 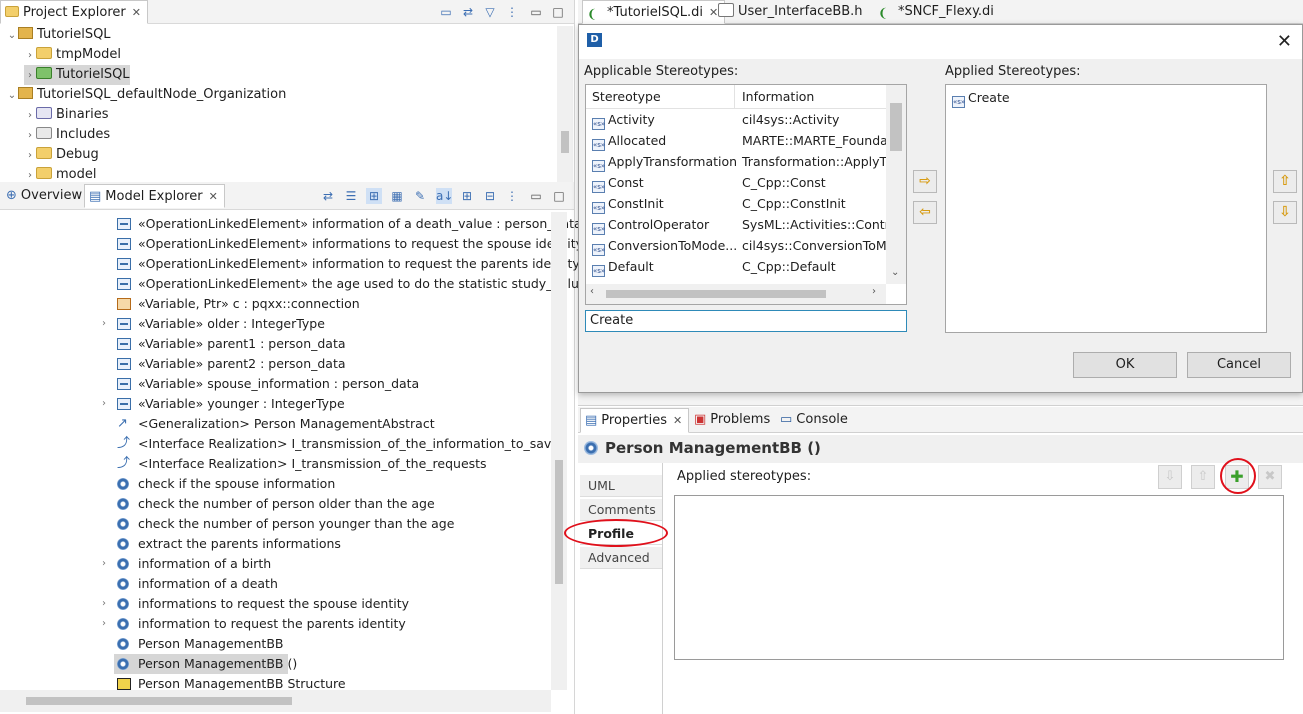 What do you see at coordinates (275, 344) in the screenshot?
I see `model-tree-item: «Variable» parent1 : person_data` at bounding box center [275, 344].